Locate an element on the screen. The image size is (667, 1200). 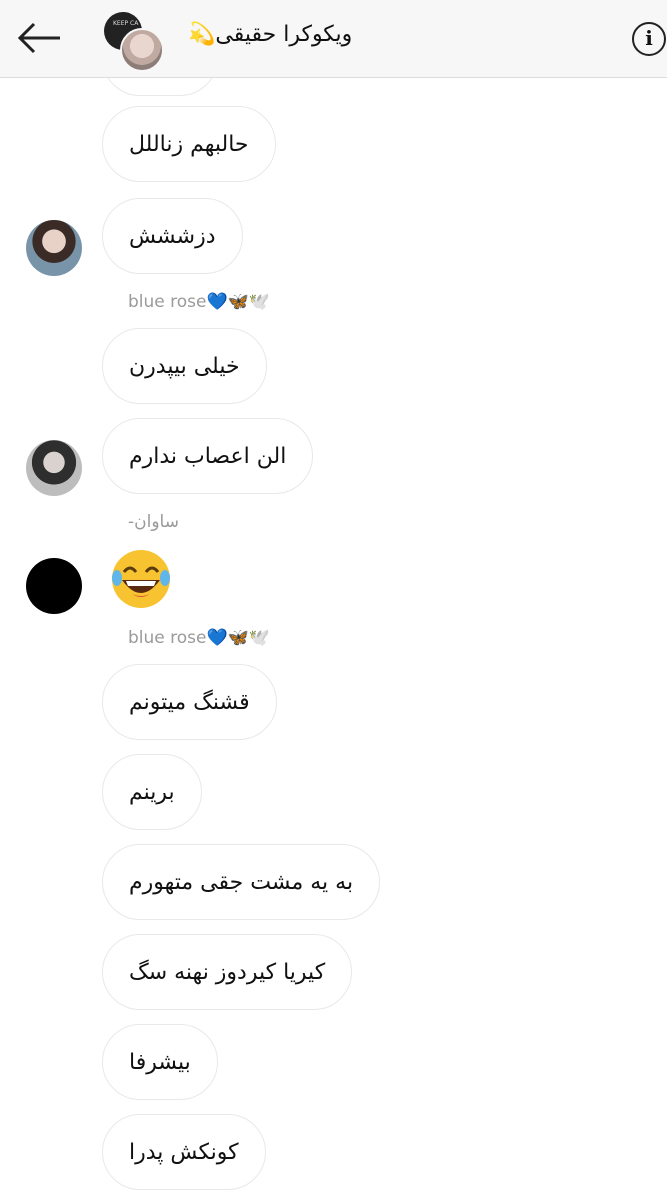
group-avatar-front is located at coordinates (142, 50).